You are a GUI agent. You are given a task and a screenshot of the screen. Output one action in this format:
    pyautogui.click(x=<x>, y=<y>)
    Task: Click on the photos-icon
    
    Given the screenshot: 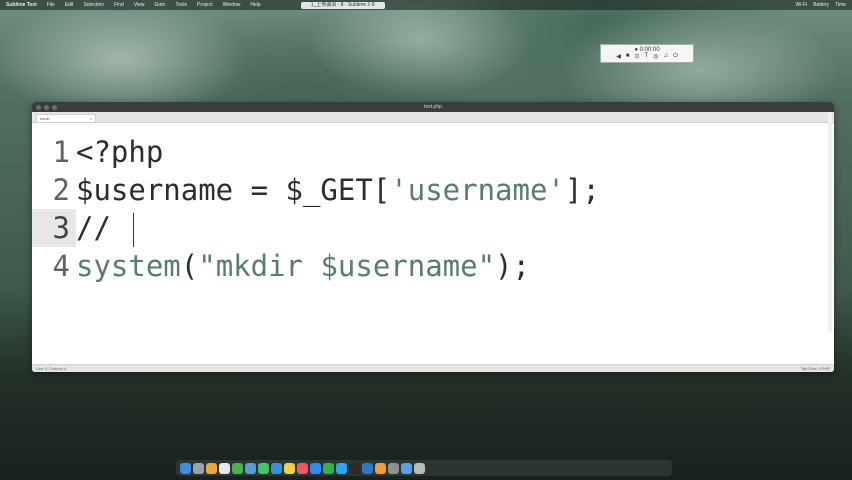 What is the action you would take?
    pyautogui.click(x=211, y=468)
    